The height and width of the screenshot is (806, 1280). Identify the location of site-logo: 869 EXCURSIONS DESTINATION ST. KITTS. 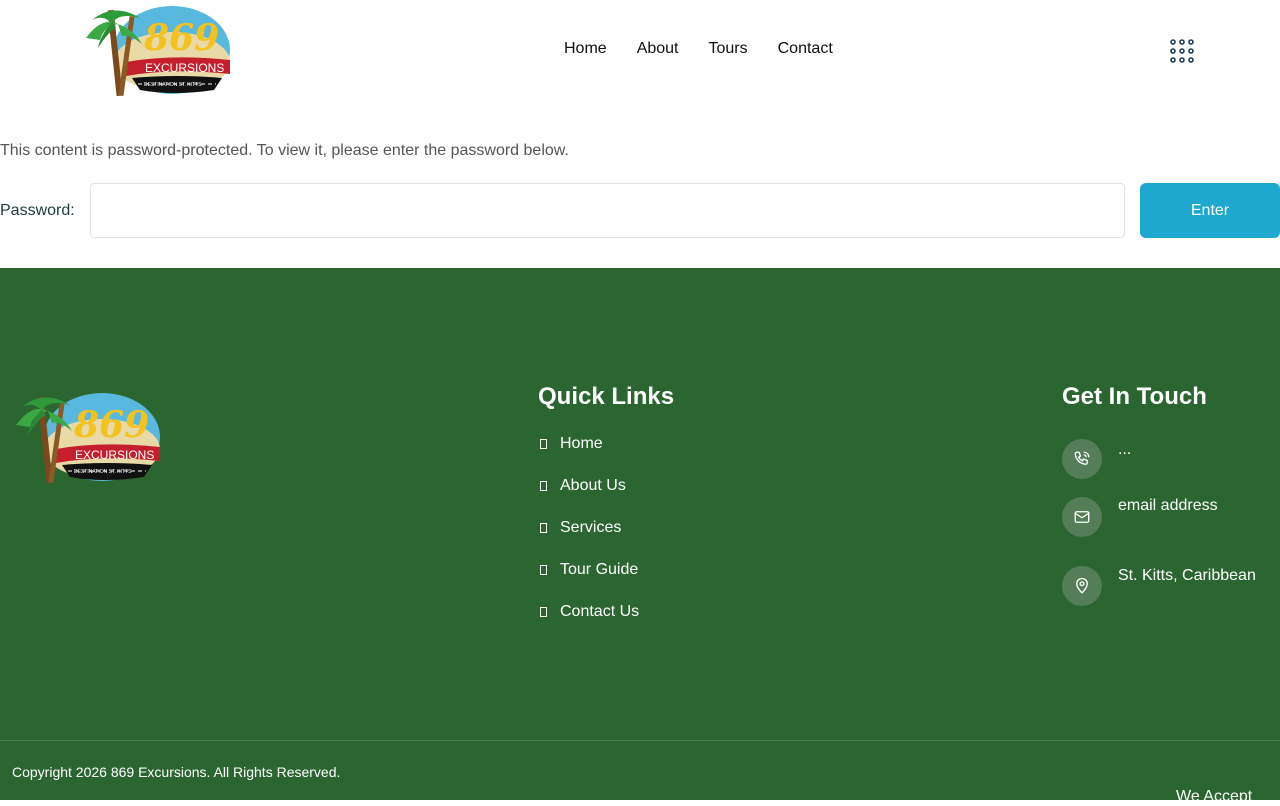
(157, 50).